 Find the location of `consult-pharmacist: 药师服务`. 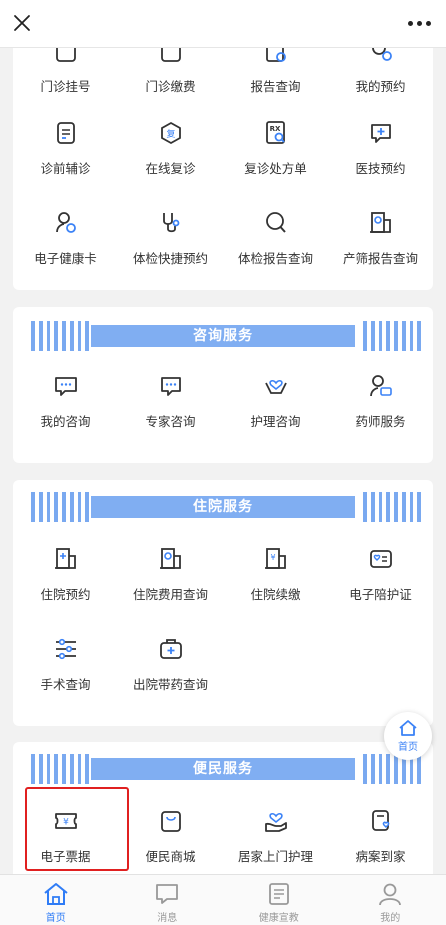

consult-pharmacist: 药师服务 is located at coordinates (380, 399).